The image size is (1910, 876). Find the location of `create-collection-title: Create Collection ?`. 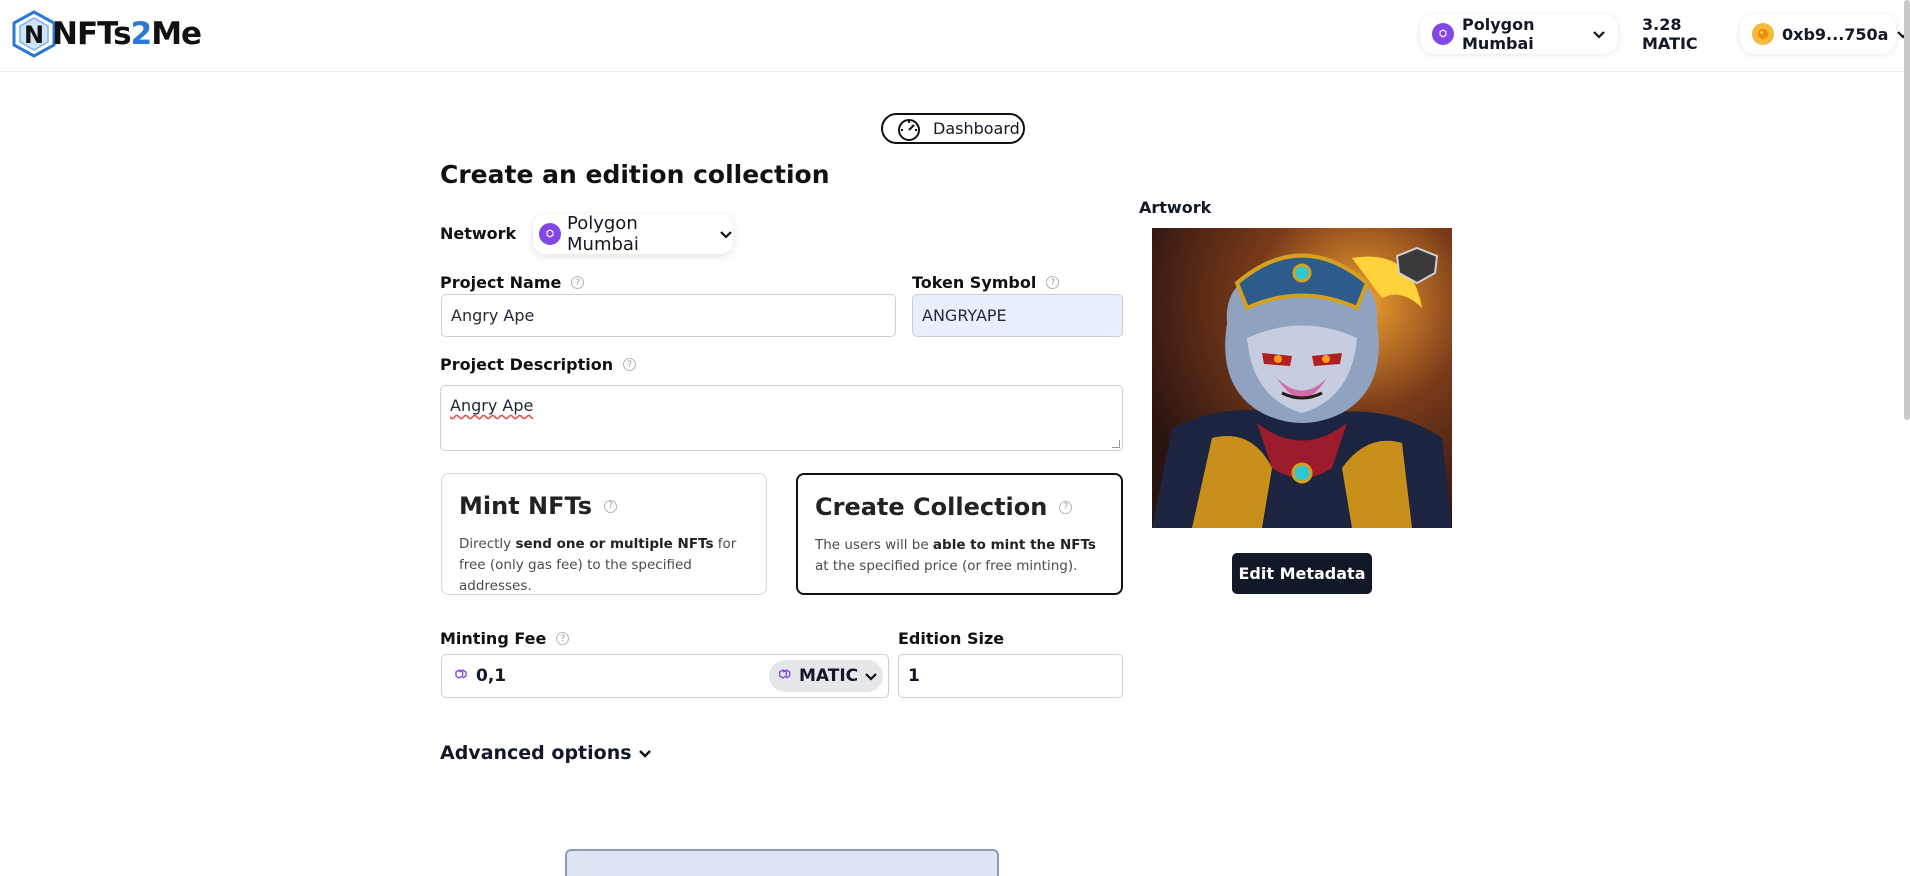

create-collection-title: Create Collection ? is located at coordinates (959, 507).